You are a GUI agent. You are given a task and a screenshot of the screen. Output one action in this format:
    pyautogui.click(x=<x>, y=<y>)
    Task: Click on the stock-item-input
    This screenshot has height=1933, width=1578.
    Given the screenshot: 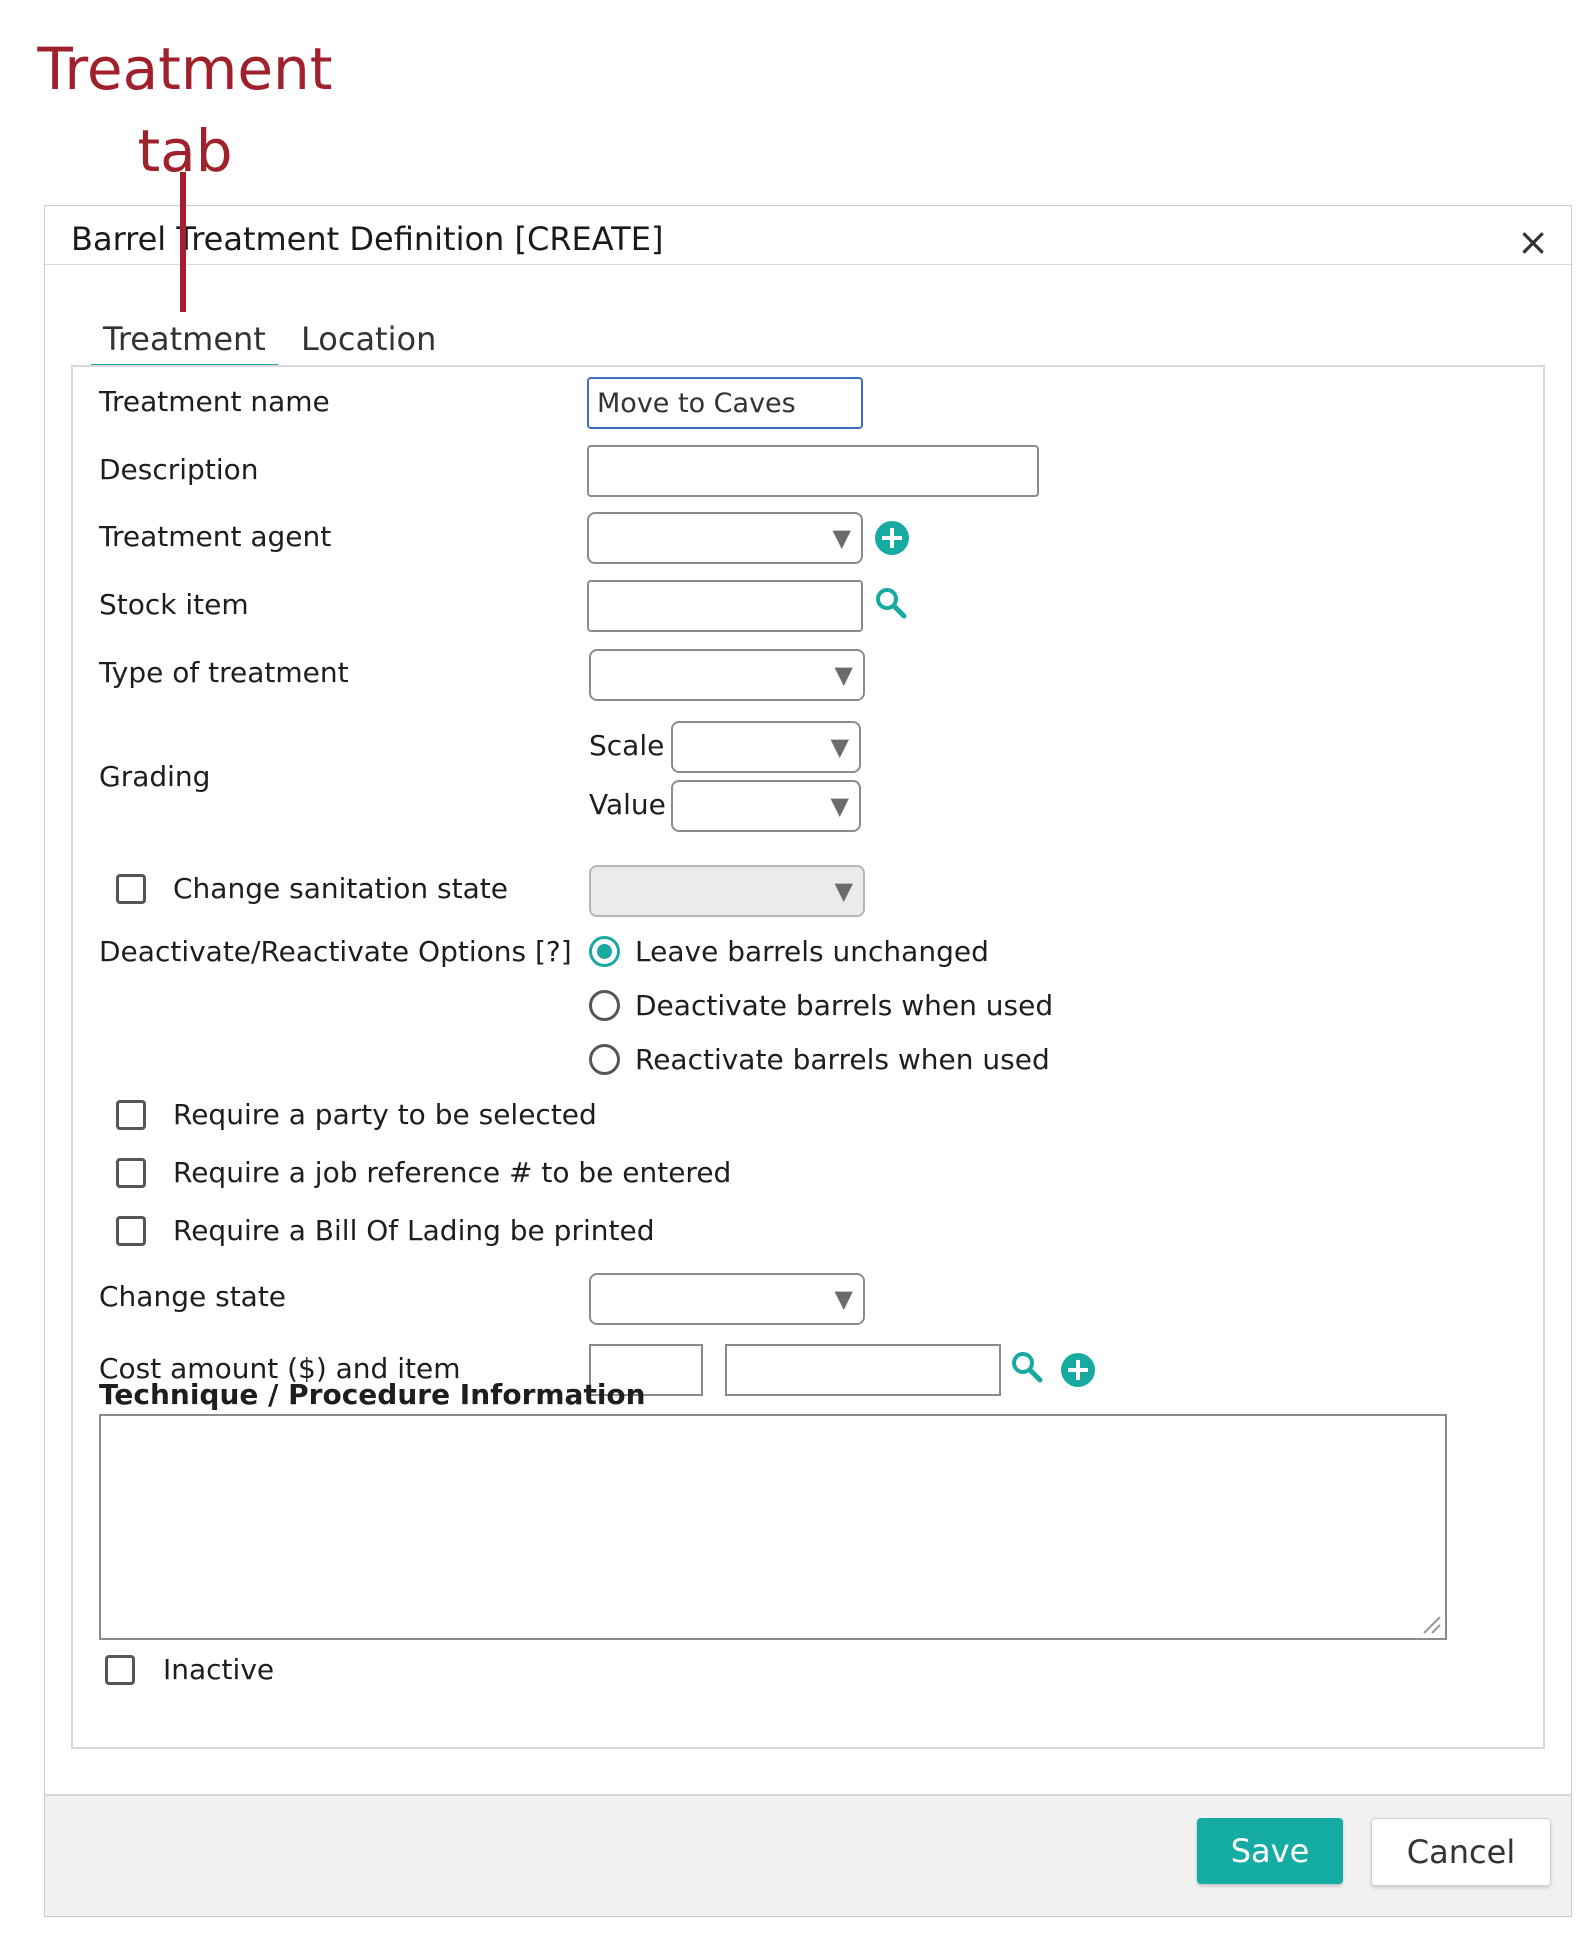 What is the action you would take?
    pyautogui.click(x=725, y=606)
    